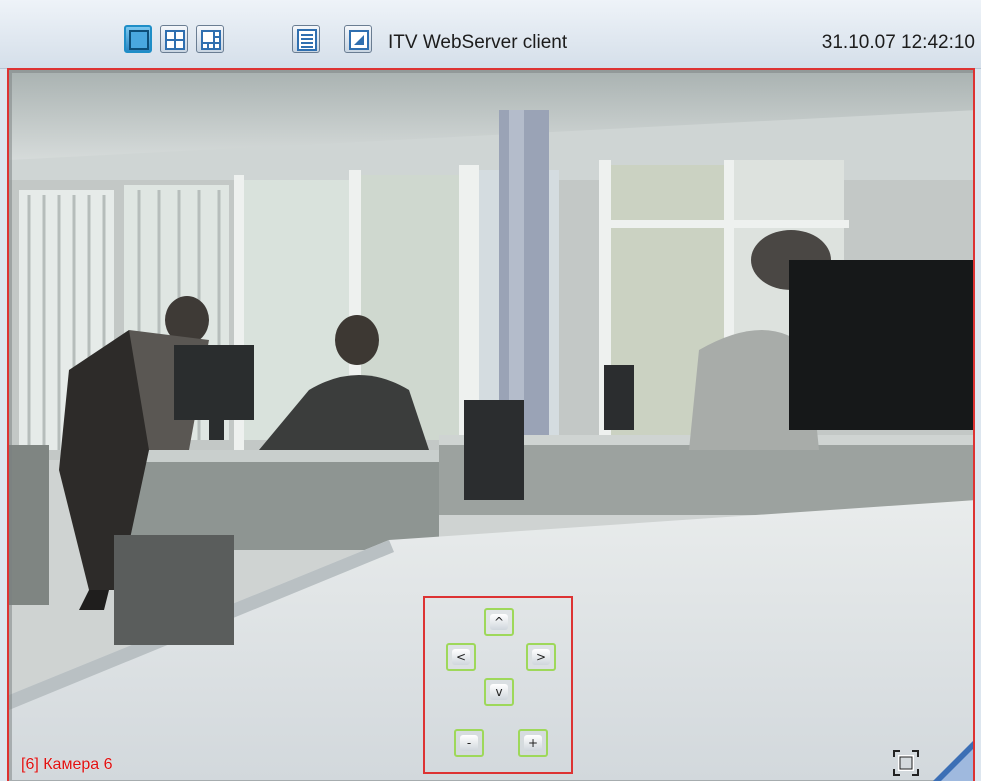 This screenshot has width=981, height=781. I want to click on app-title: ITV WebServer client, so click(478, 42).